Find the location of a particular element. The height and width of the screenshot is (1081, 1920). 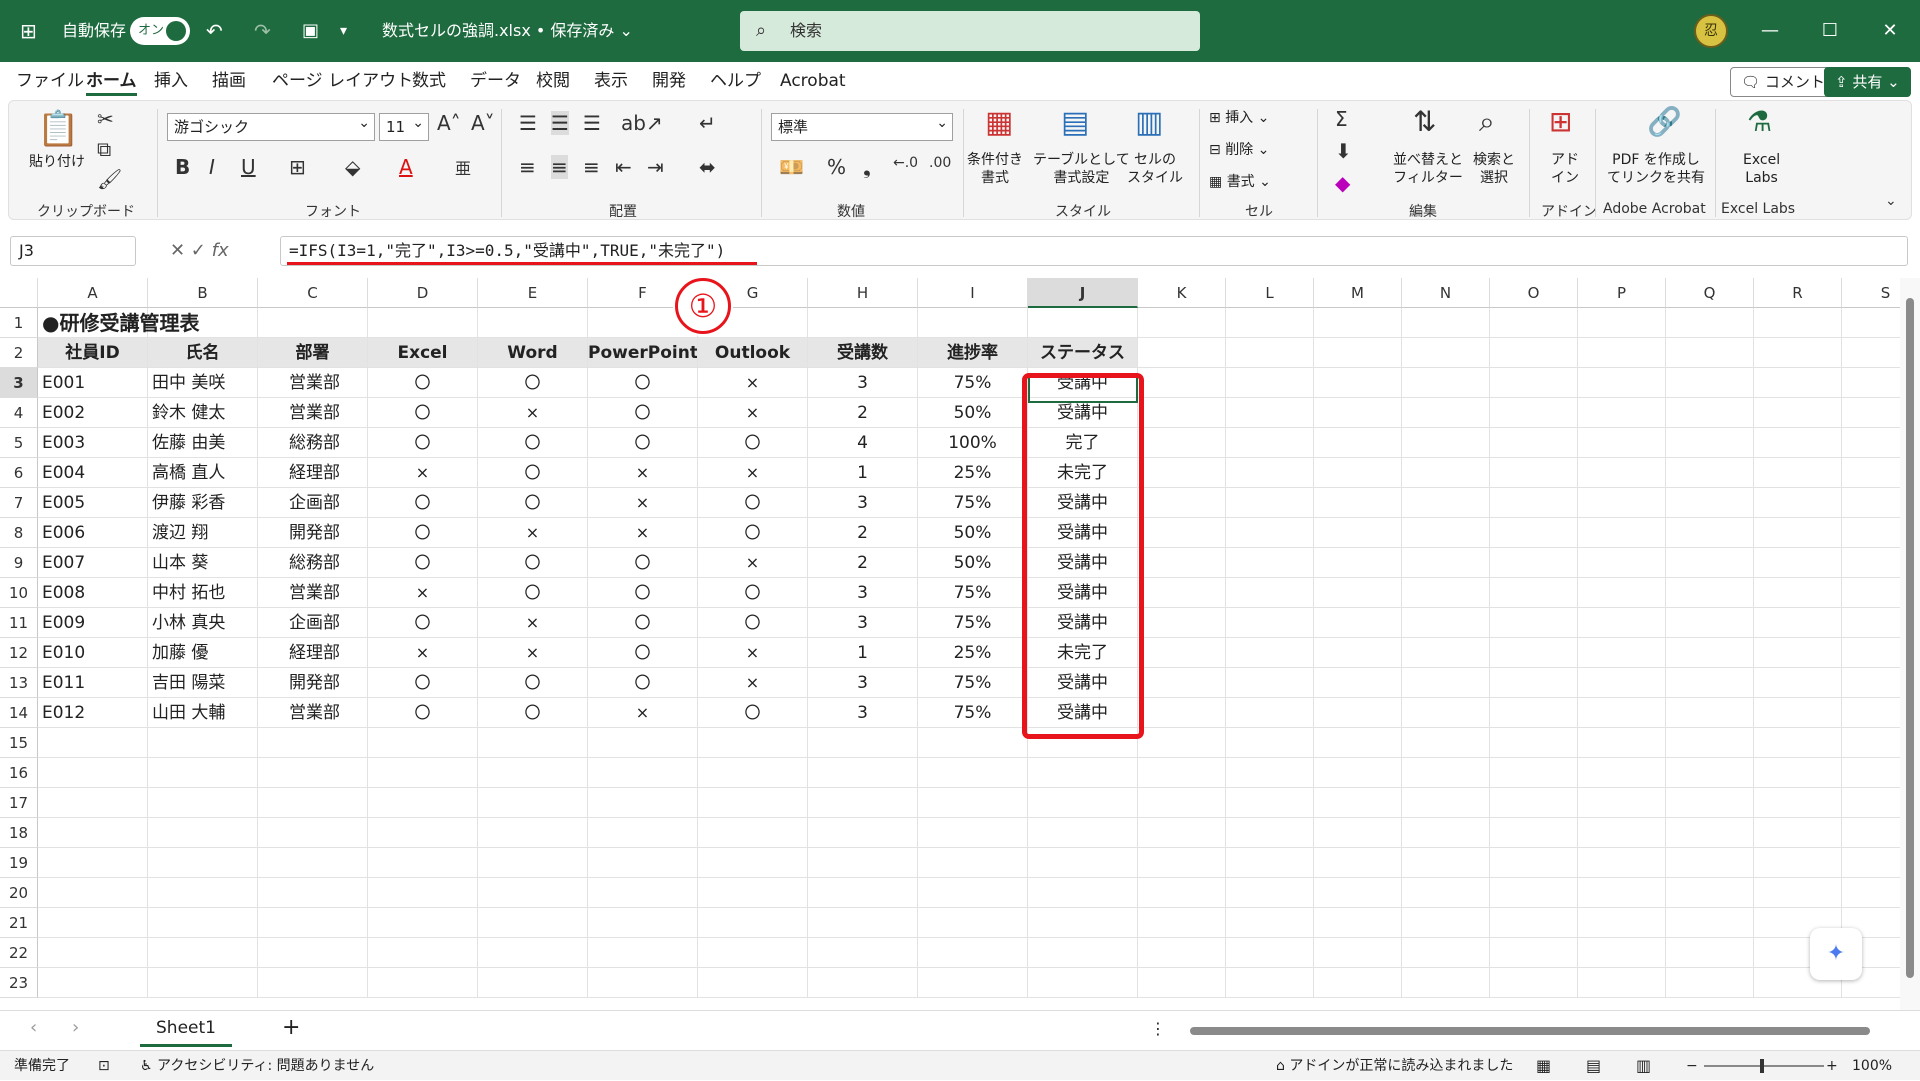

cut-icon: ✂ is located at coordinates (105, 119).